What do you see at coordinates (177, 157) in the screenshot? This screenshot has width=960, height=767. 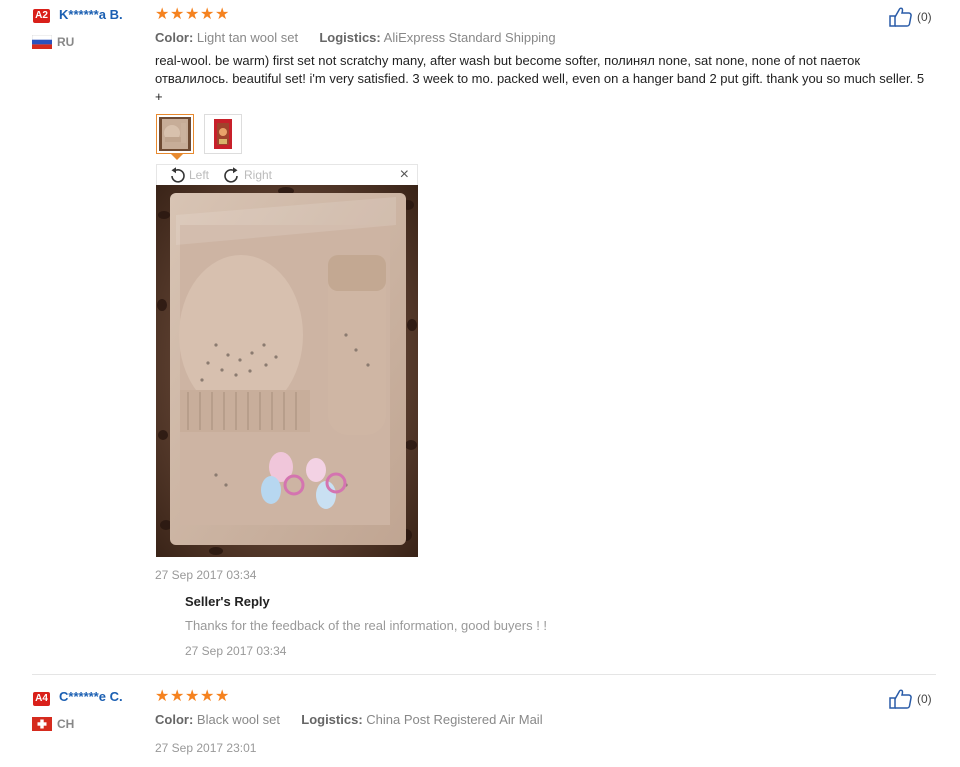 I see `active-thumbnail-pointer` at bounding box center [177, 157].